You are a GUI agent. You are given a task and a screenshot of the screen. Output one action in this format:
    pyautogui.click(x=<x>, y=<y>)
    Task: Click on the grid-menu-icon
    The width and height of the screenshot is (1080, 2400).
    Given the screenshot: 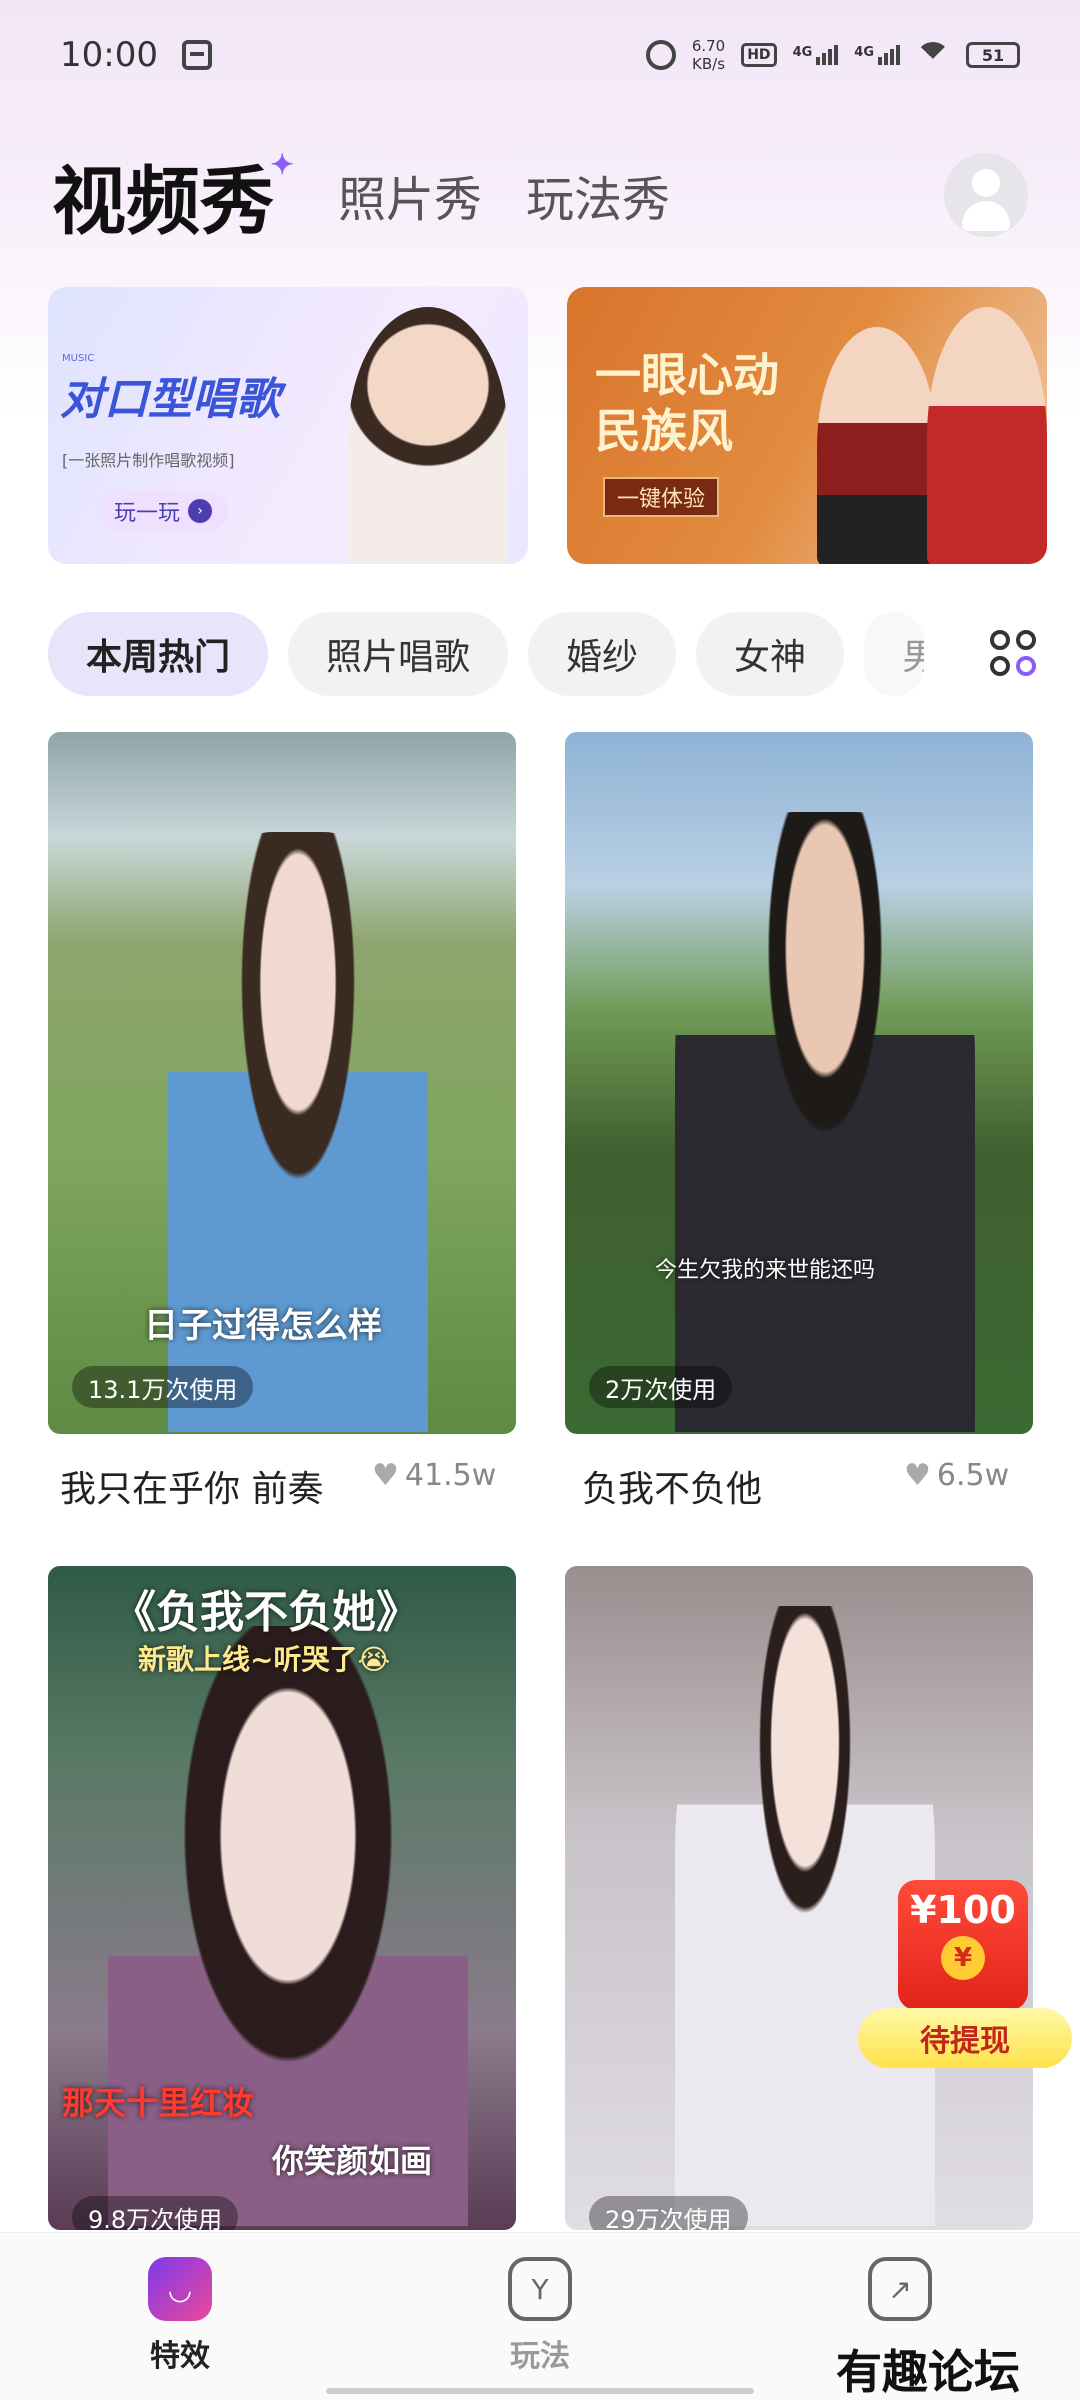 What is the action you would take?
    pyautogui.click(x=1015, y=655)
    